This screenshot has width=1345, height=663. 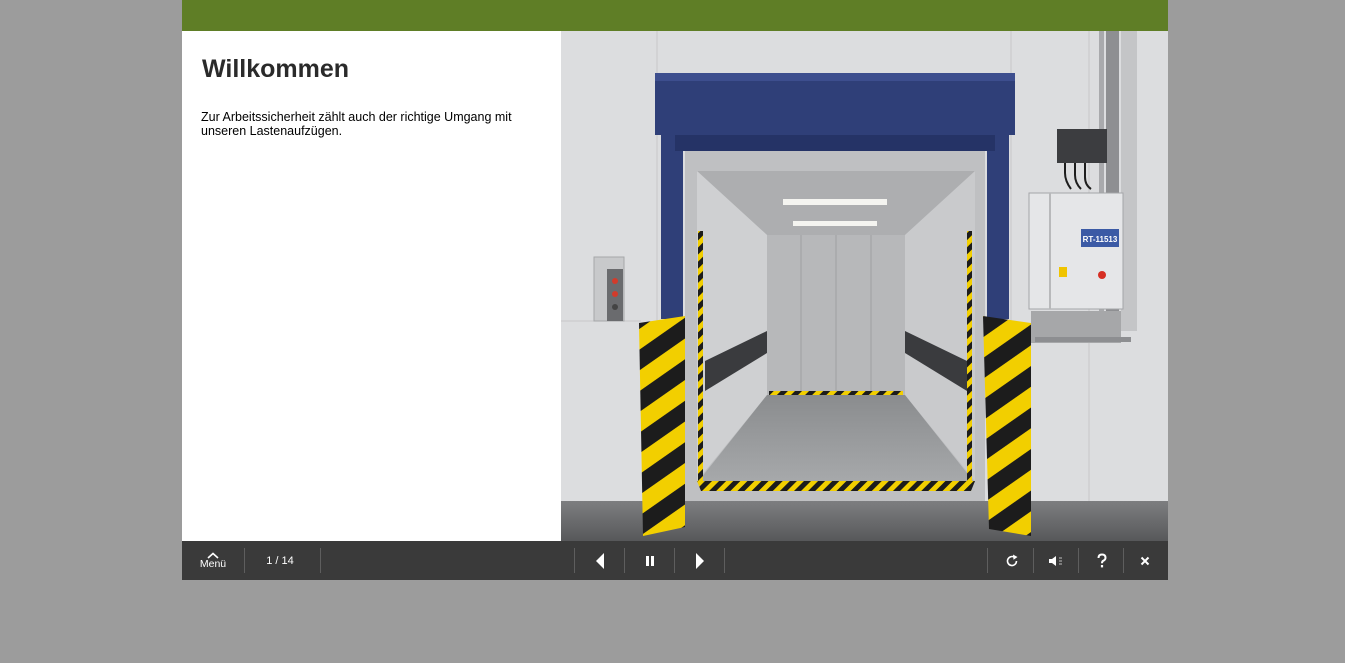 I want to click on replay-button, so click(x=1012, y=560).